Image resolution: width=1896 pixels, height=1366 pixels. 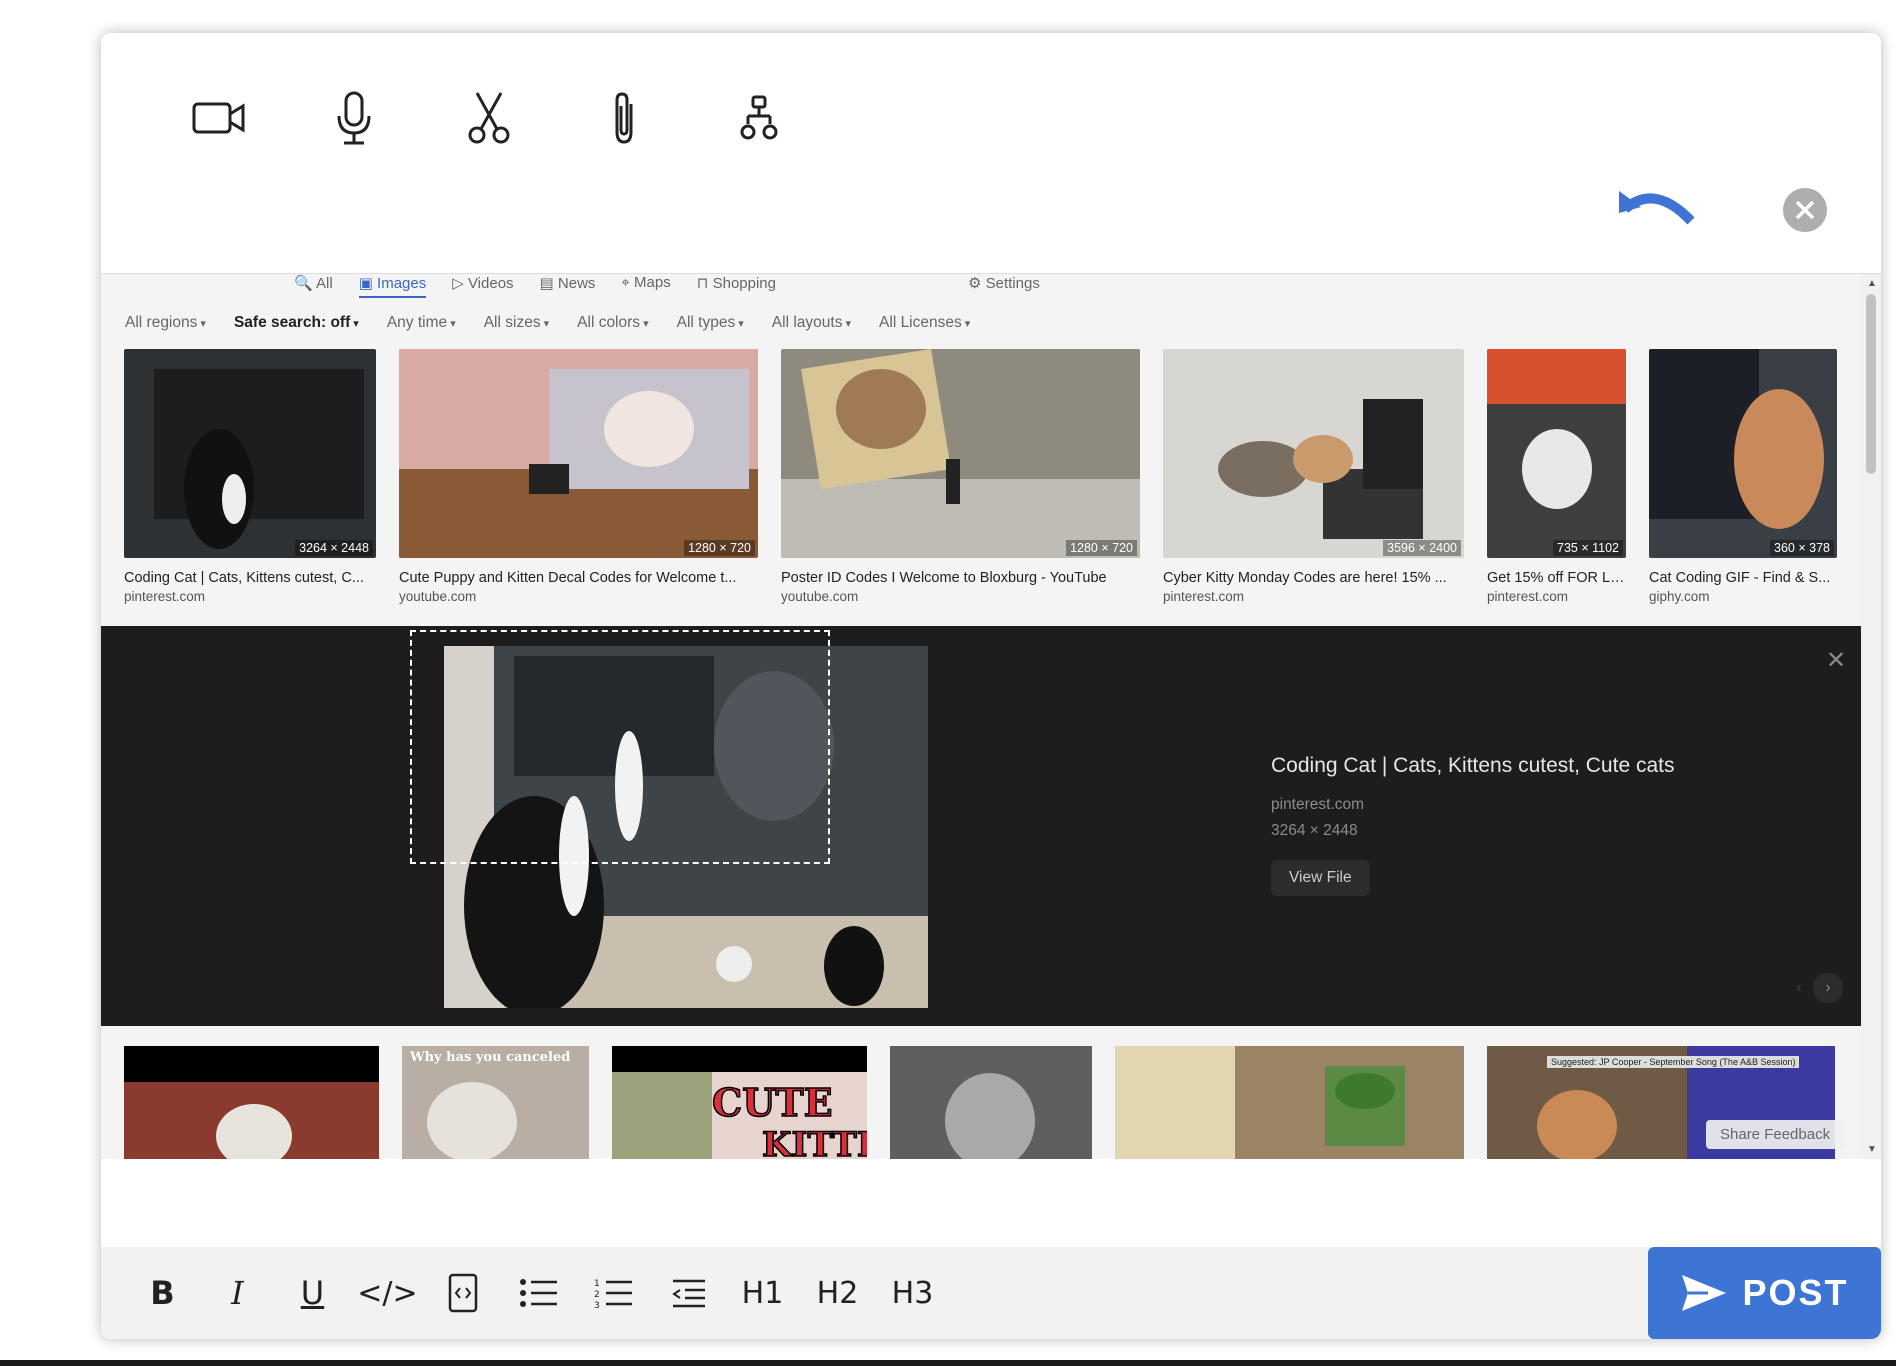 What do you see at coordinates (597, 1305) in the screenshot?
I see `svg-text: 3` at bounding box center [597, 1305].